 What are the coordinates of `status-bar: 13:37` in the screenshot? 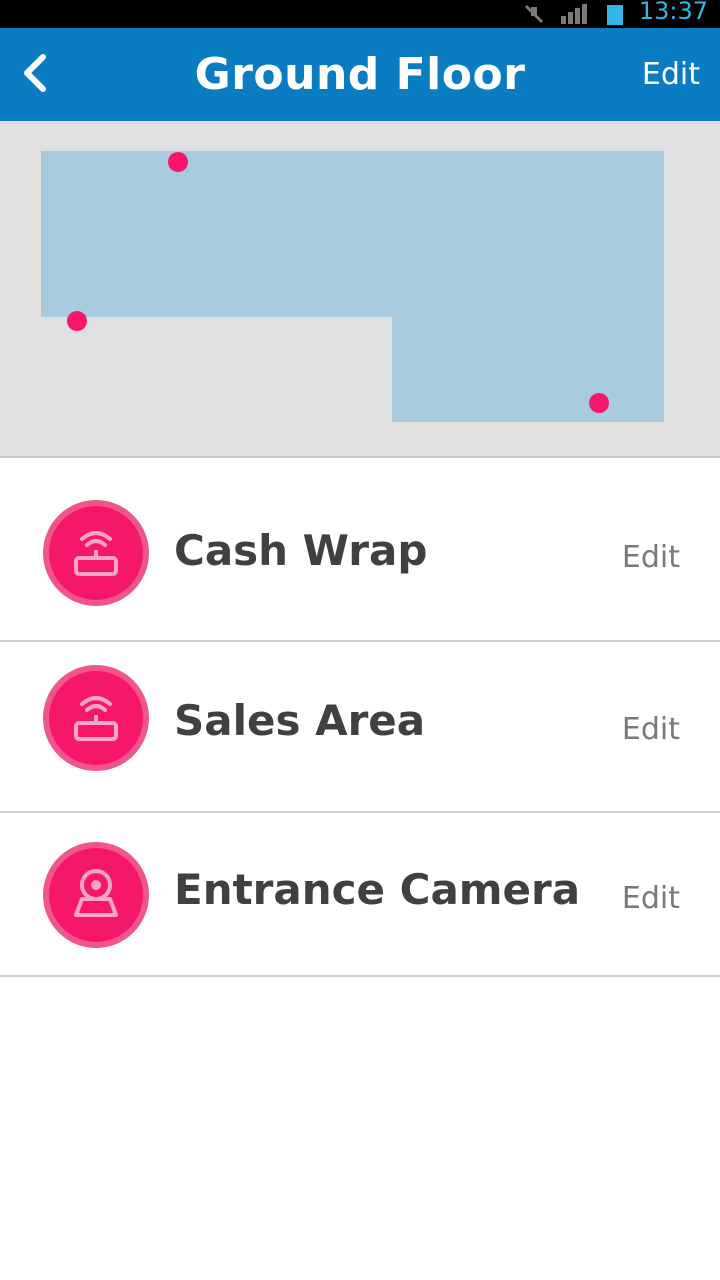 It's located at (360, 14).